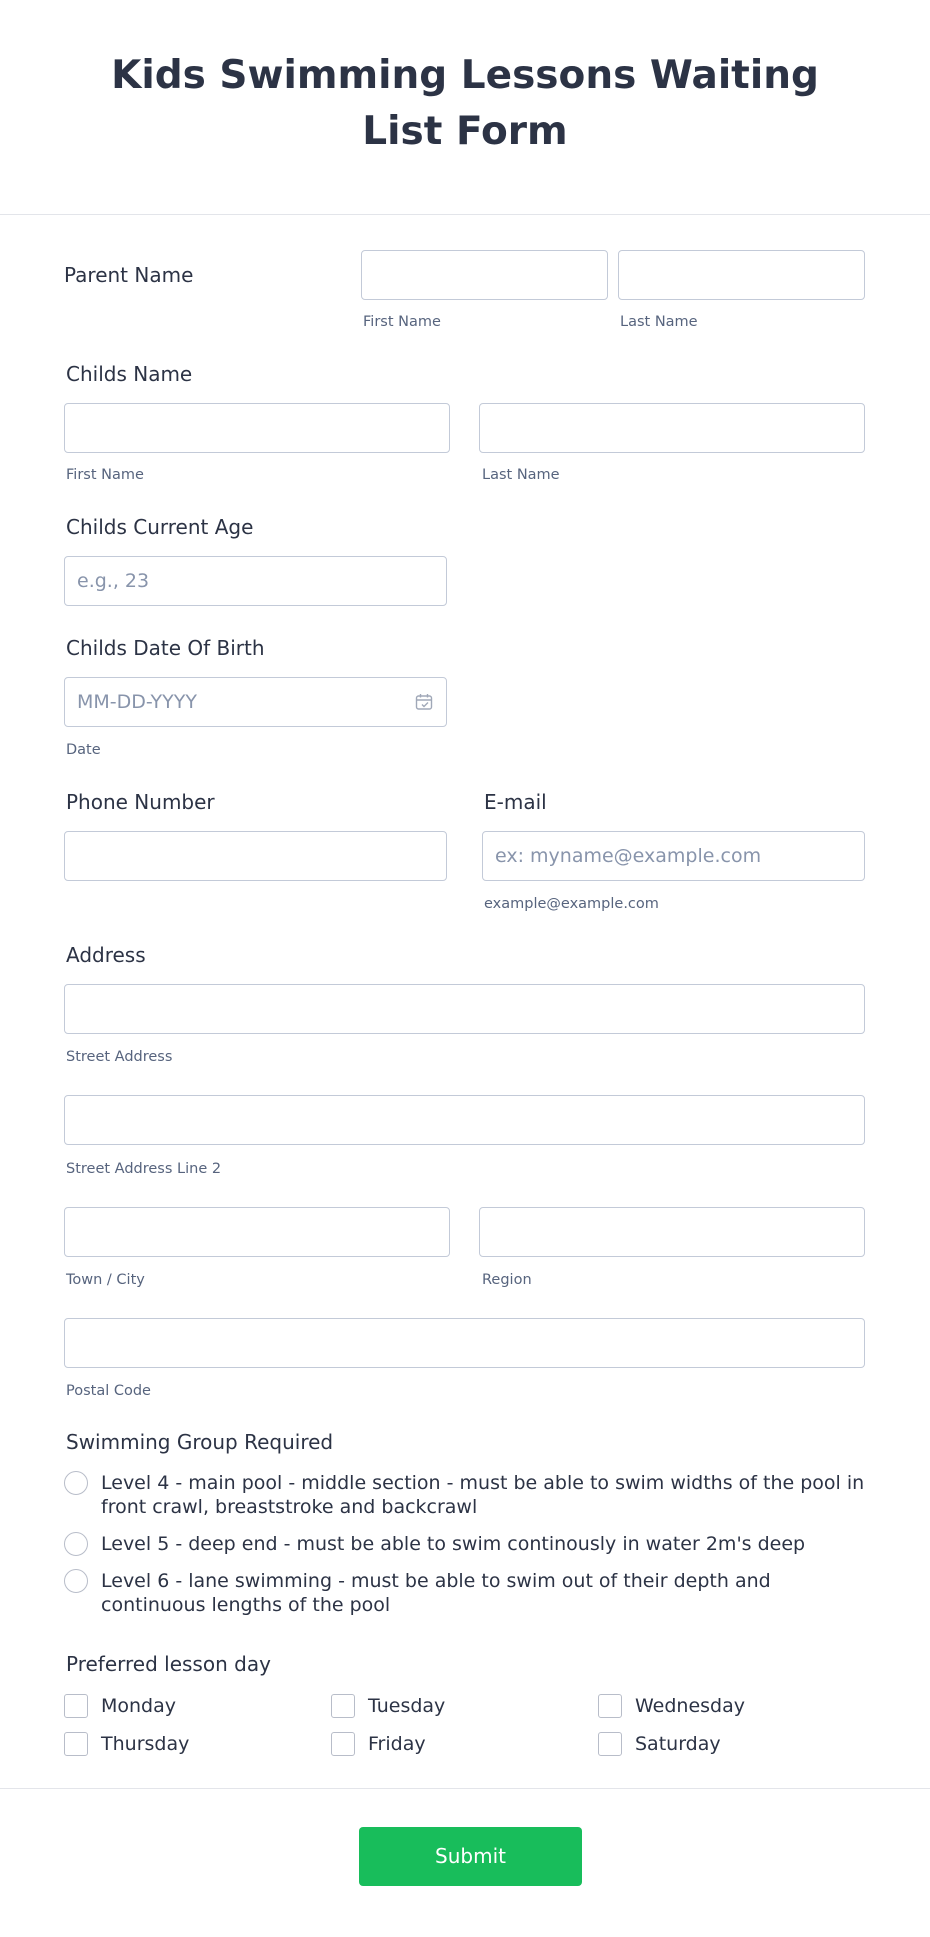  I want to click on street-address-input, so click(464, 1009).